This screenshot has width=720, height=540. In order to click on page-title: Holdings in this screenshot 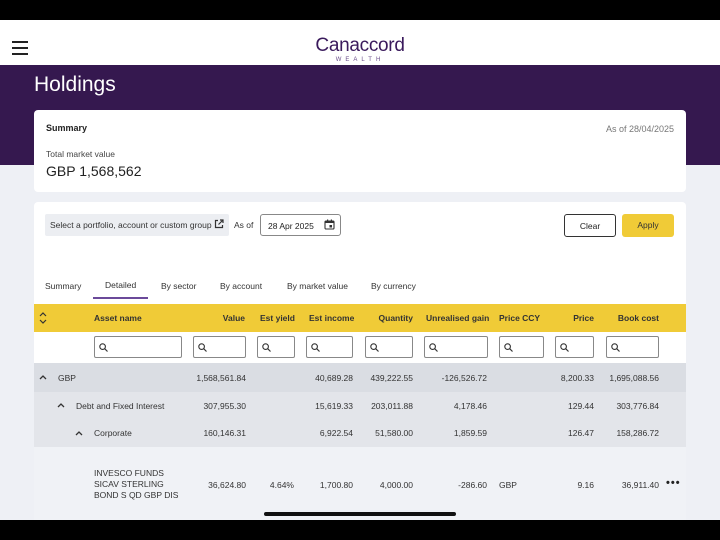, I will do `click(75, 84)`.